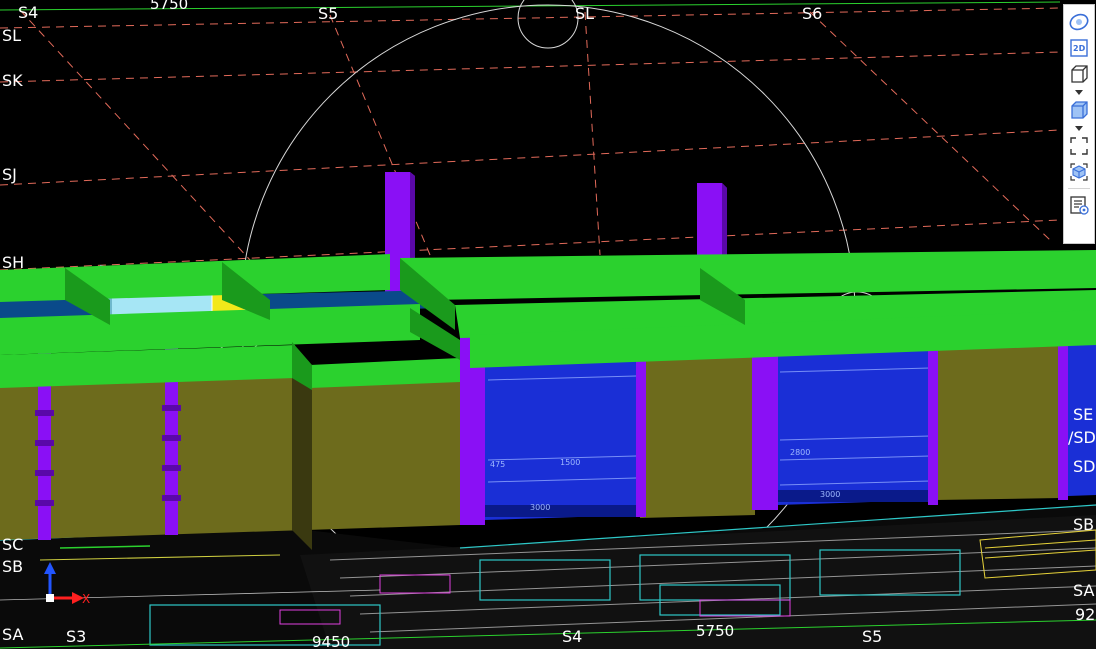 This screenshot has width=1096, height=649. Describe the element at coordinates (13, 262) in the screenshot. I see `axis-label-left: SH` at that location.